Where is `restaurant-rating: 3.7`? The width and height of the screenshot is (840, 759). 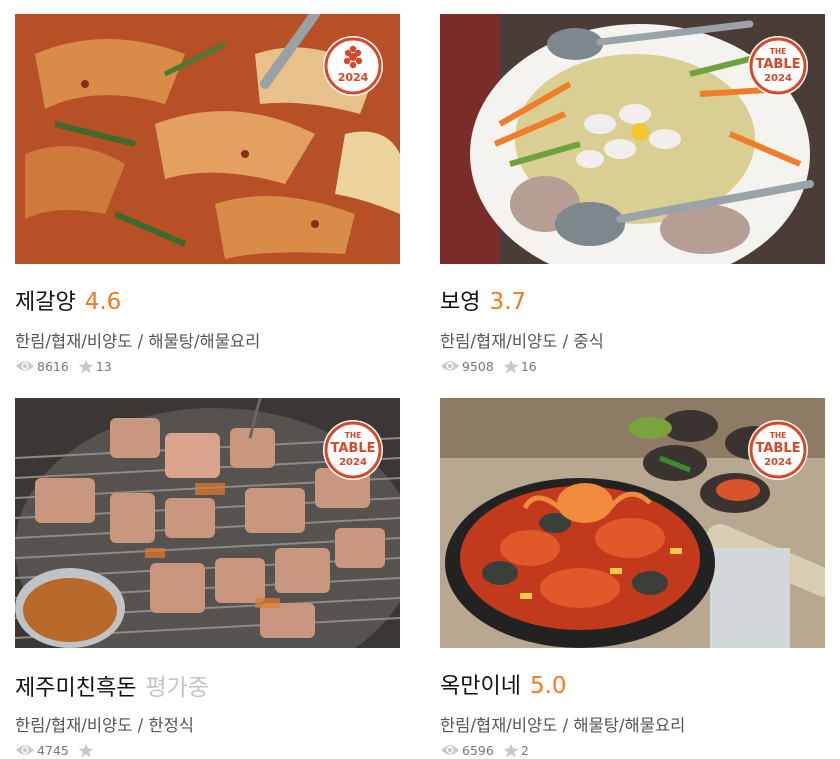 restaurant-rating: 3.7 is located at coordinates (508, 302).